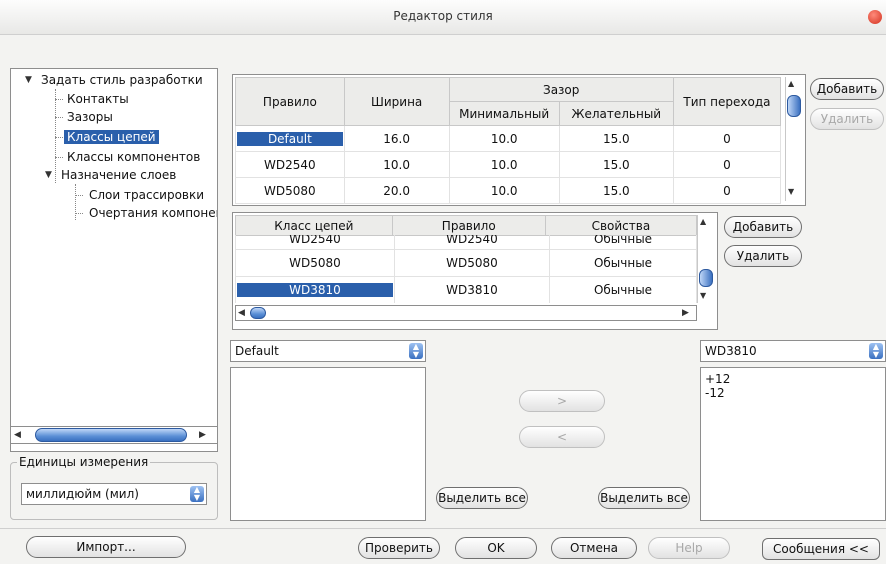 The image size is (886, 564). I want to click on tree-horizontal-scrollbar: ◀ ▶, so click(114, 435).